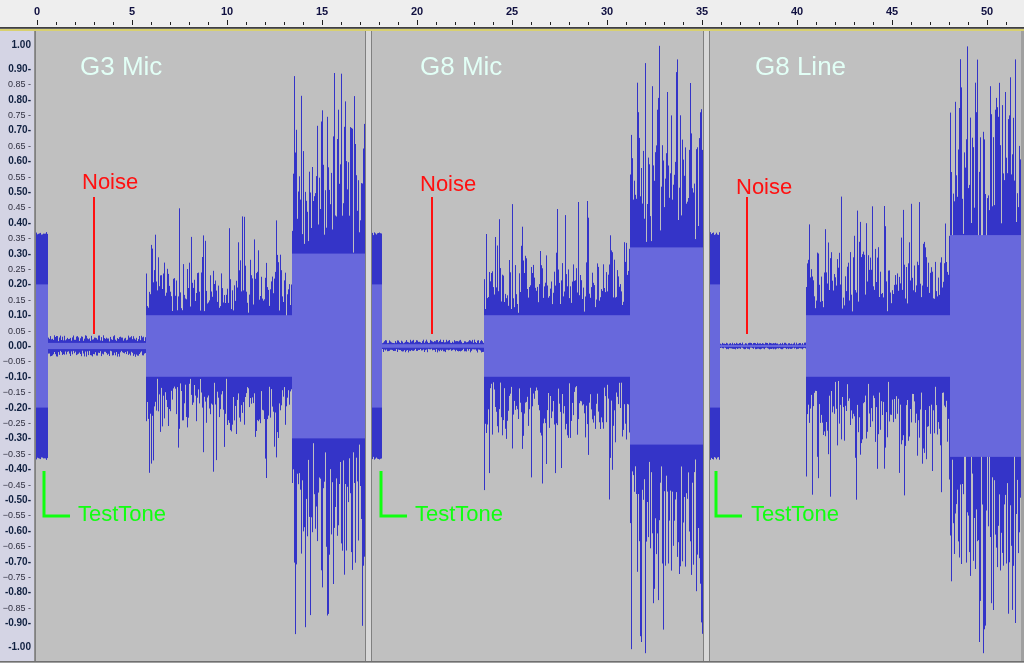 The height and width of the screenshot is (663, 1024). Describe the element at coordinates (702, 11) in the screenshot. I see `time-label: 35` at that location.